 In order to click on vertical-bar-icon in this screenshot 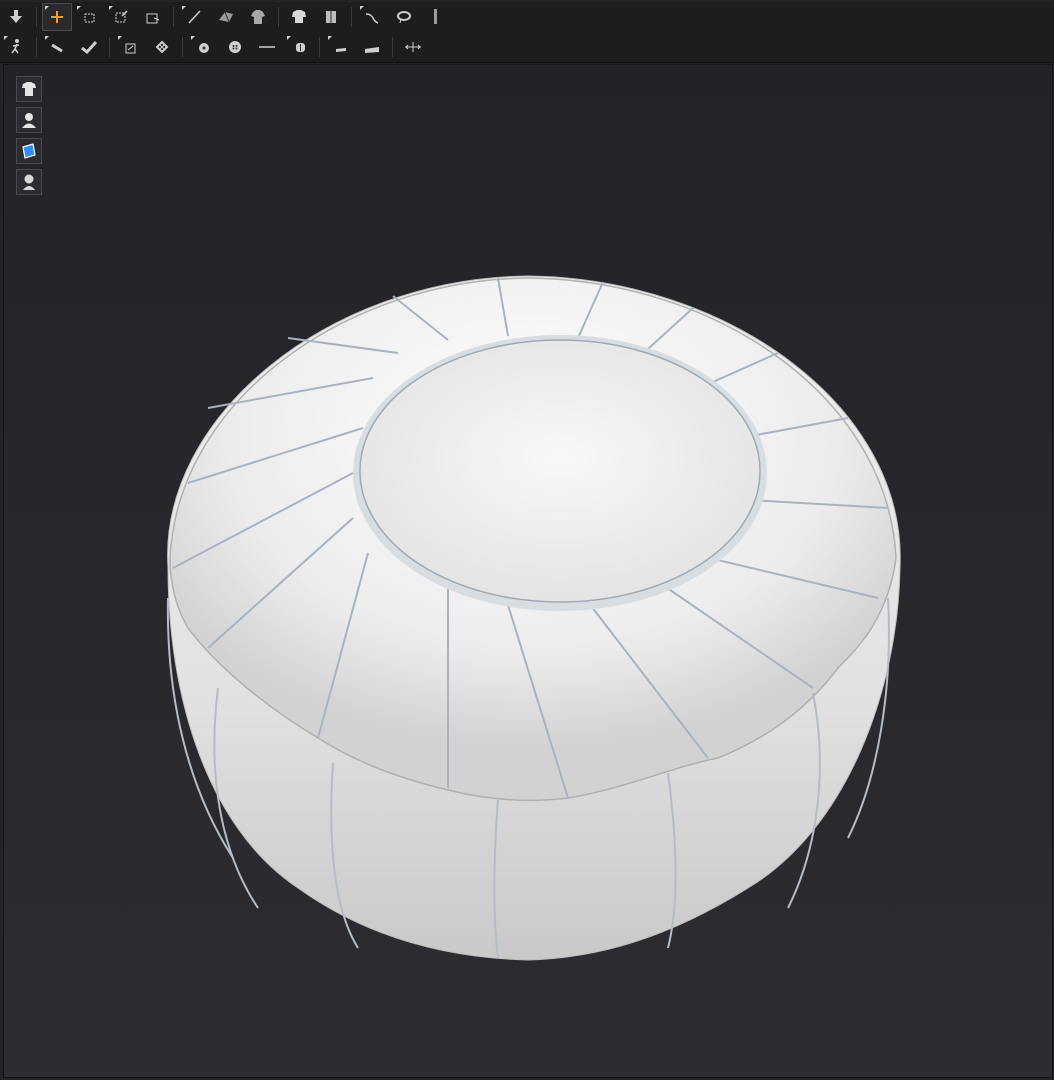, I will do `click(436, 17)`.